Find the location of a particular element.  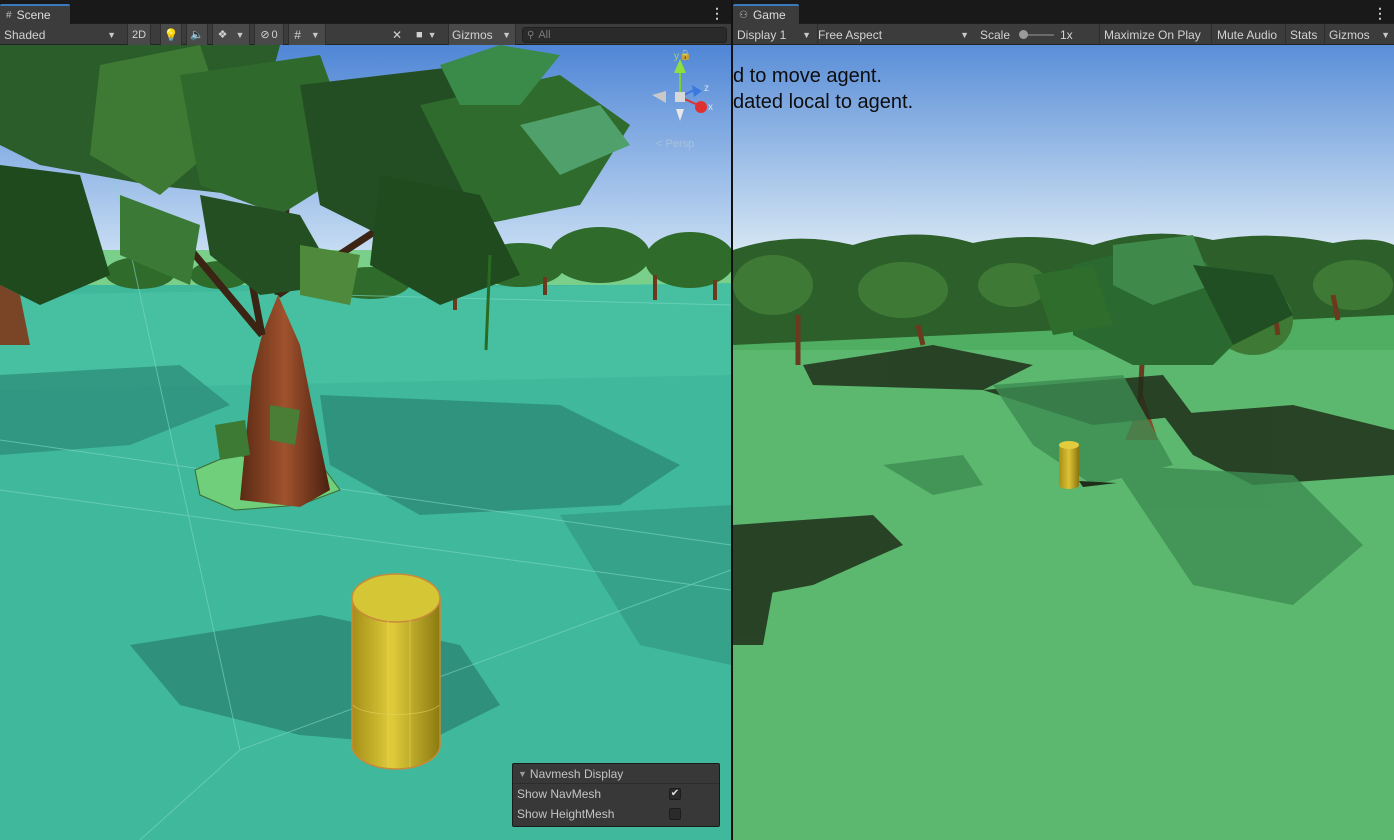

persp-icon: < is located at coordinates (659, 144).